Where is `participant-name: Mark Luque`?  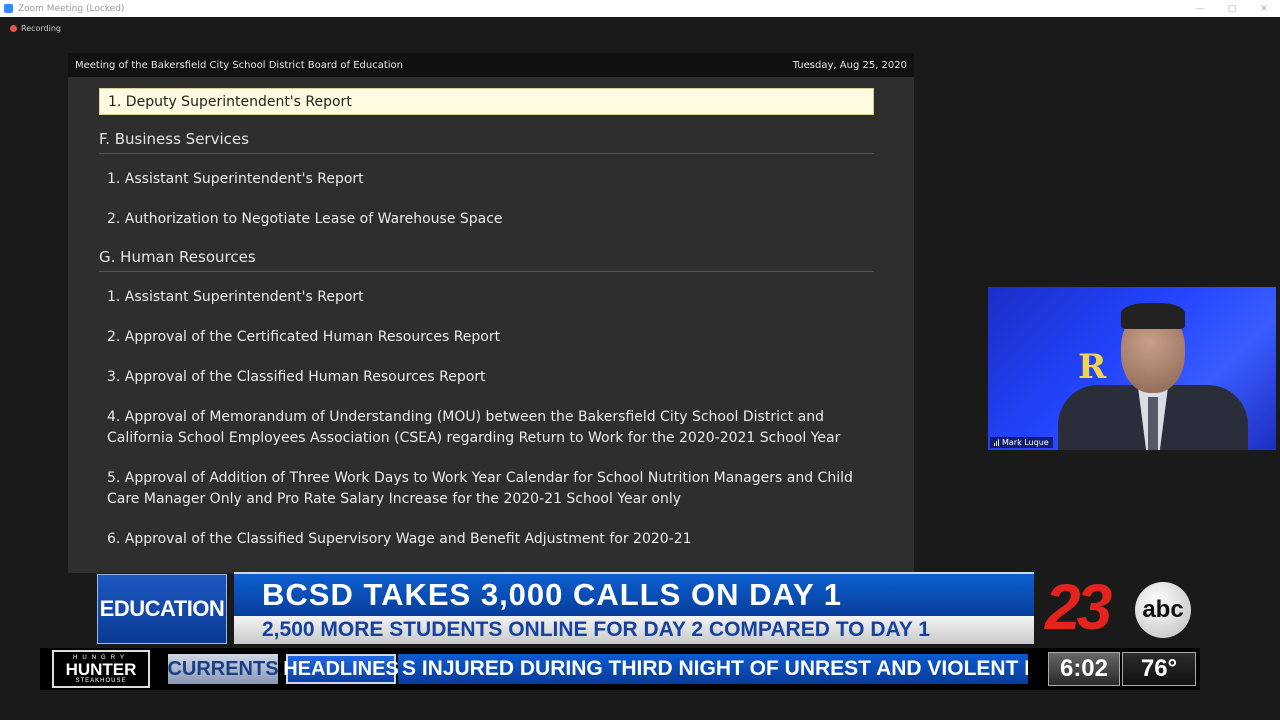 participant-name: Mark Luque is located at coordinates (1025, 442).